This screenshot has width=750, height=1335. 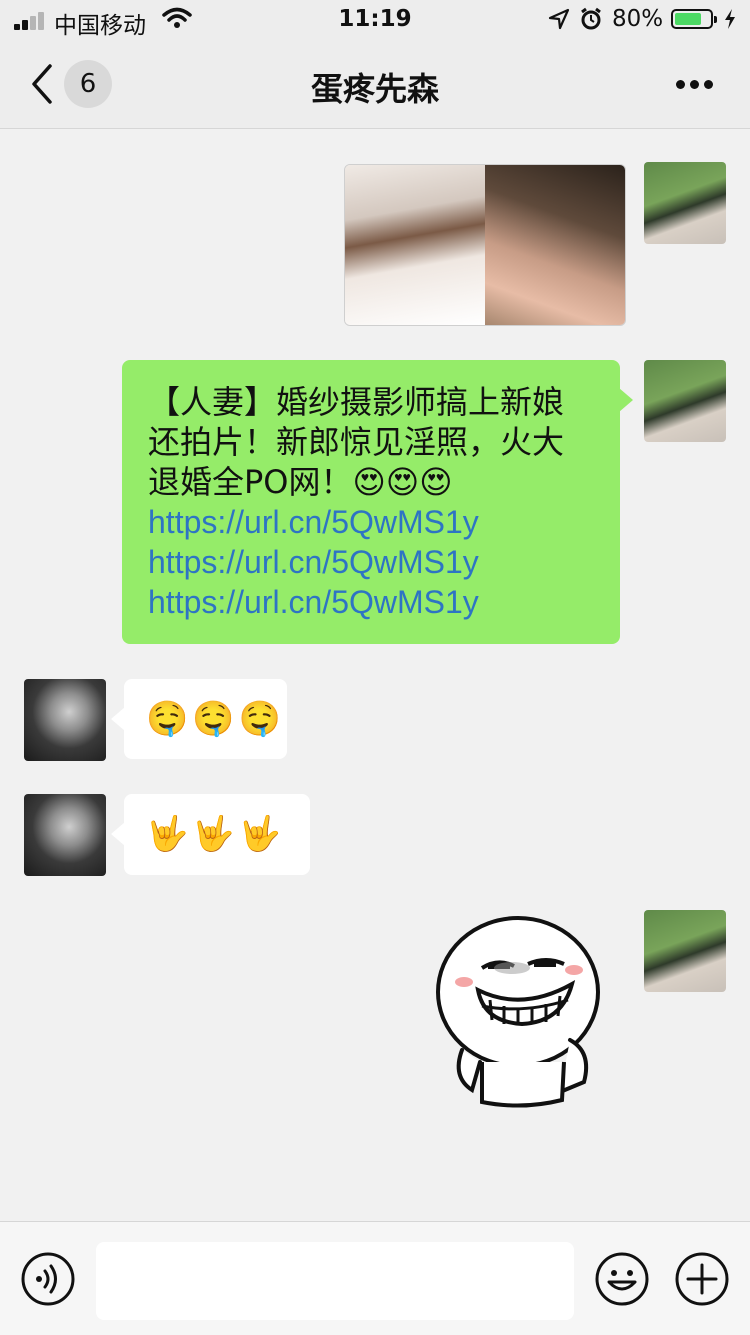 I want to click on charging-icon, so click(x=730, y=19).